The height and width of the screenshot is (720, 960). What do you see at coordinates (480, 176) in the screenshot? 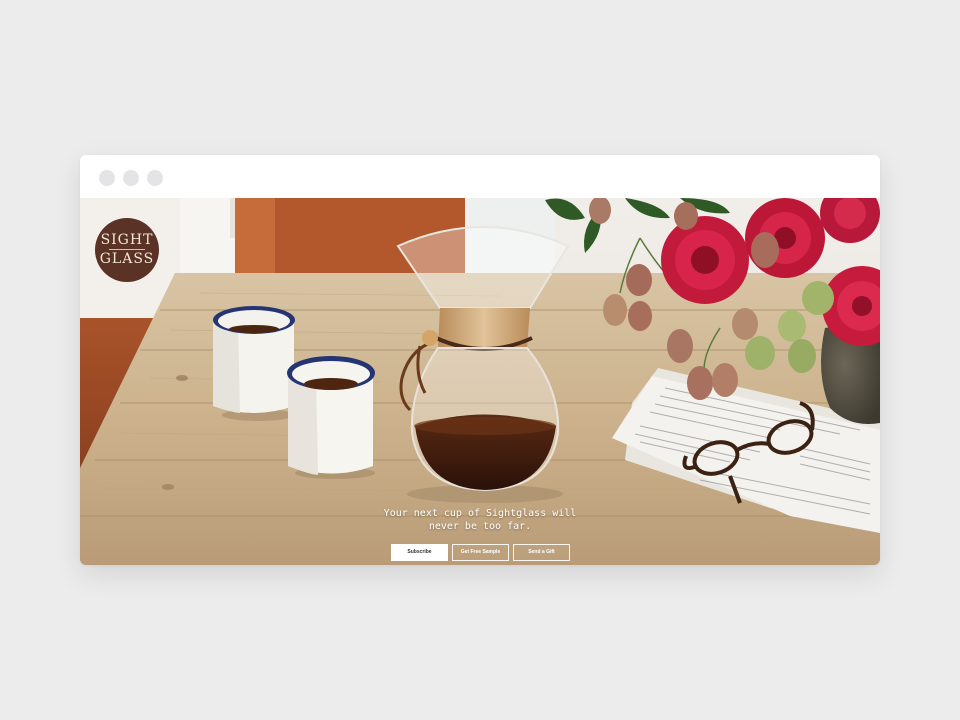
I see `browser-titlebar` at bounding box center [480, 176].